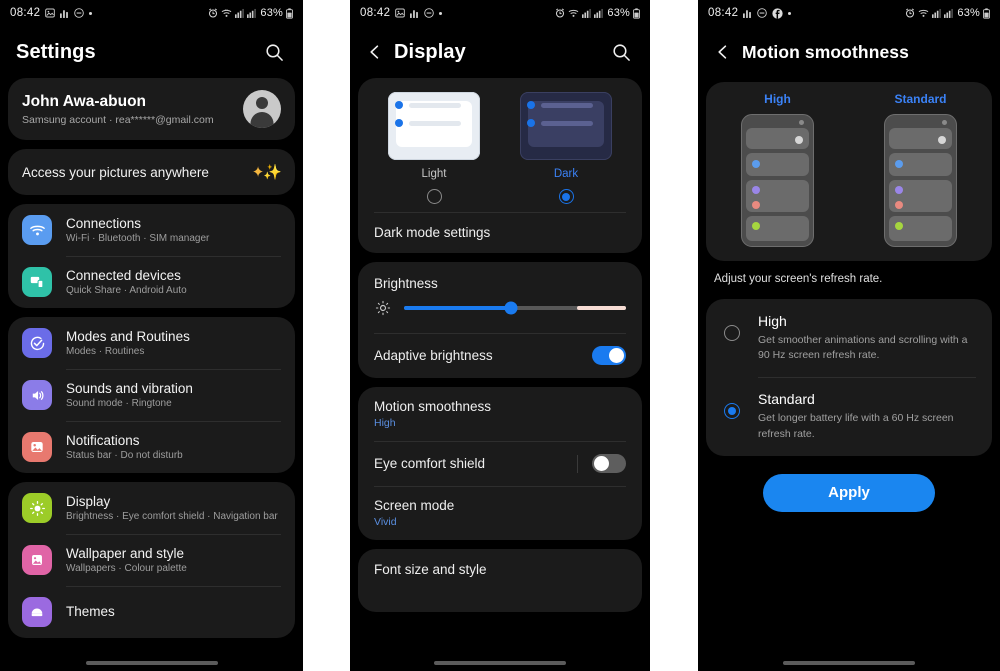 The height and width of the screenshot is (671, 1000). What do you see at coordinates (262, 109) in the screenshot?
I see `avatar` at bounding box center [262, 109].